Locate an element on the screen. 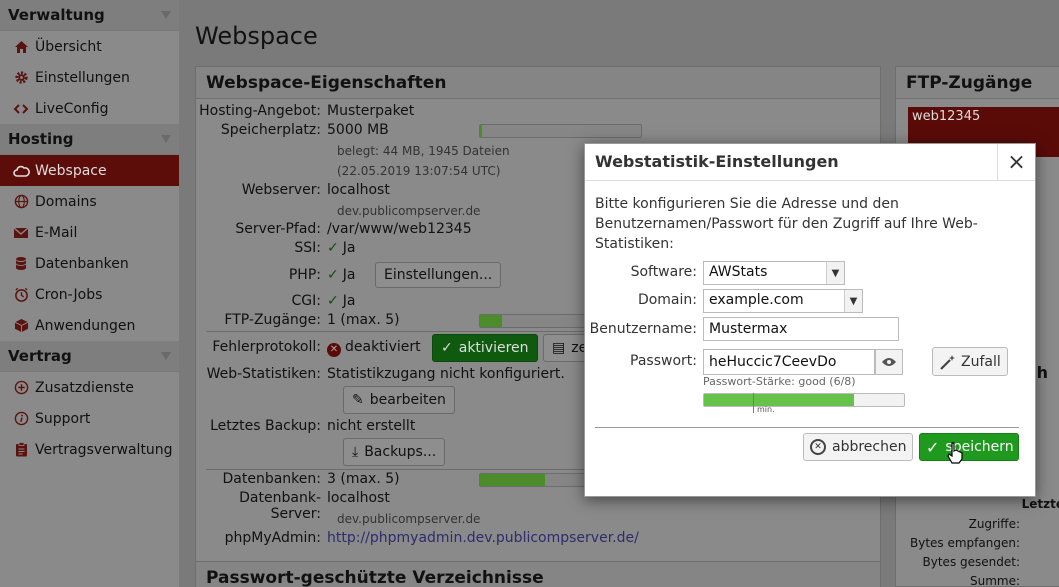 This screenshot has width=1059, height=587. section-title: Verwaltung is located at coordinates (56, 15).